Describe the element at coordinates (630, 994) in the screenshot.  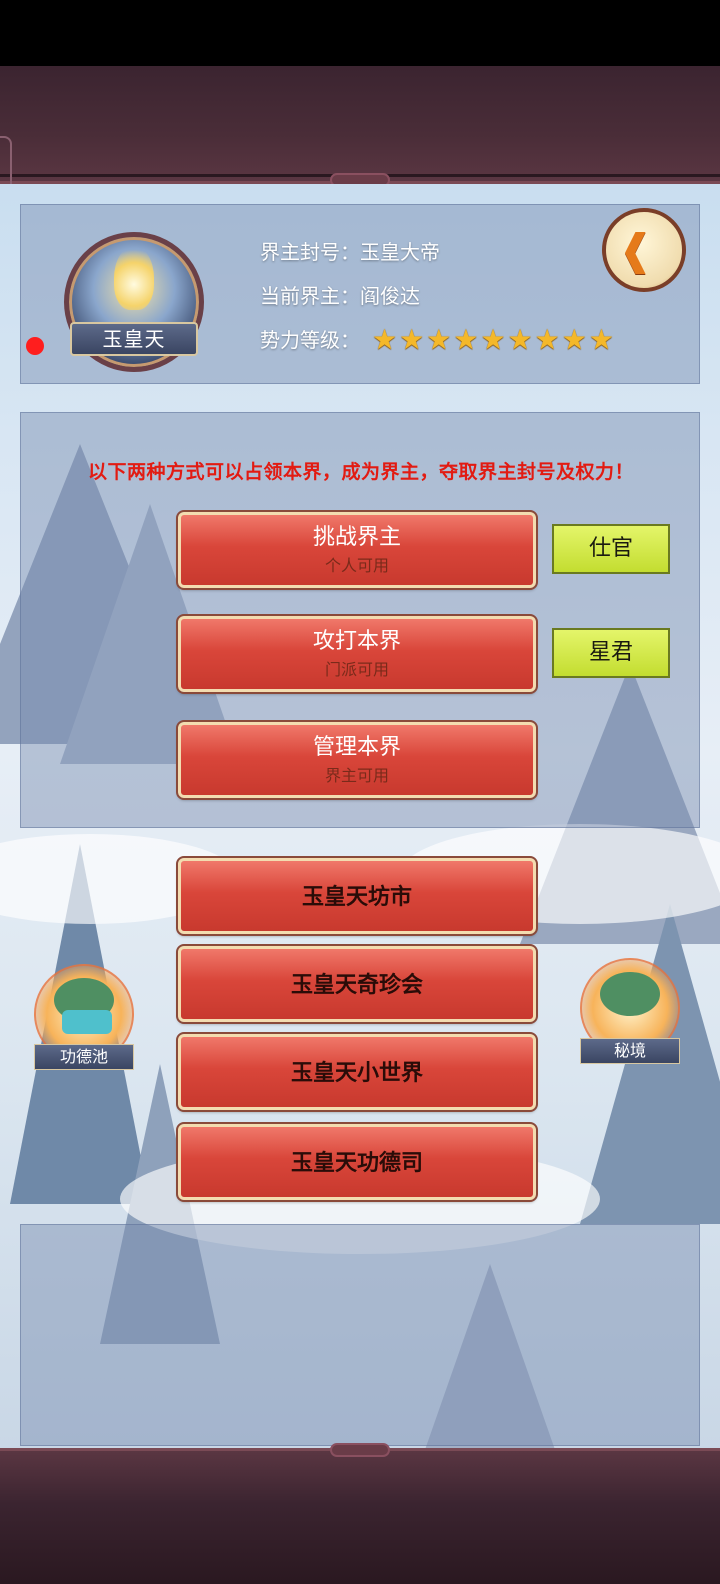
I see `floating-island-icon` at that location.